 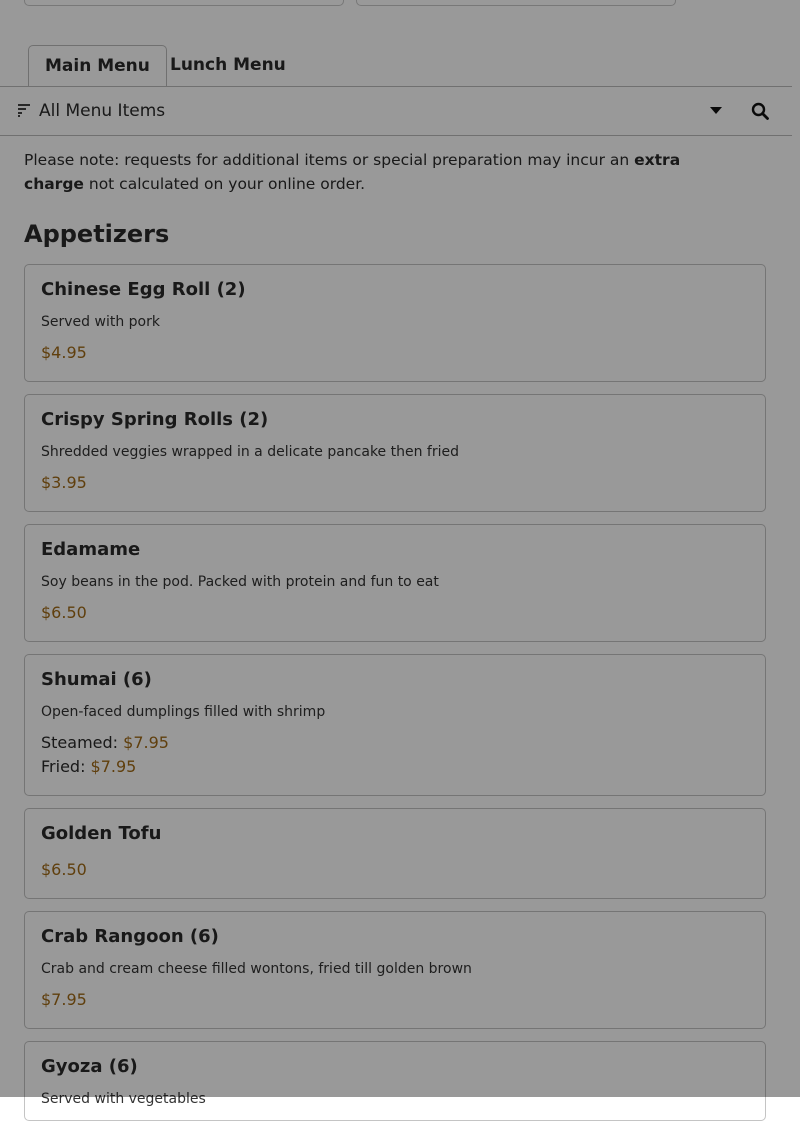 What do you see at coordinates (143, 289) in the screenshot?
I see `item-name: Chinese Egg Roll (2)` at bounding box center [143, 289].